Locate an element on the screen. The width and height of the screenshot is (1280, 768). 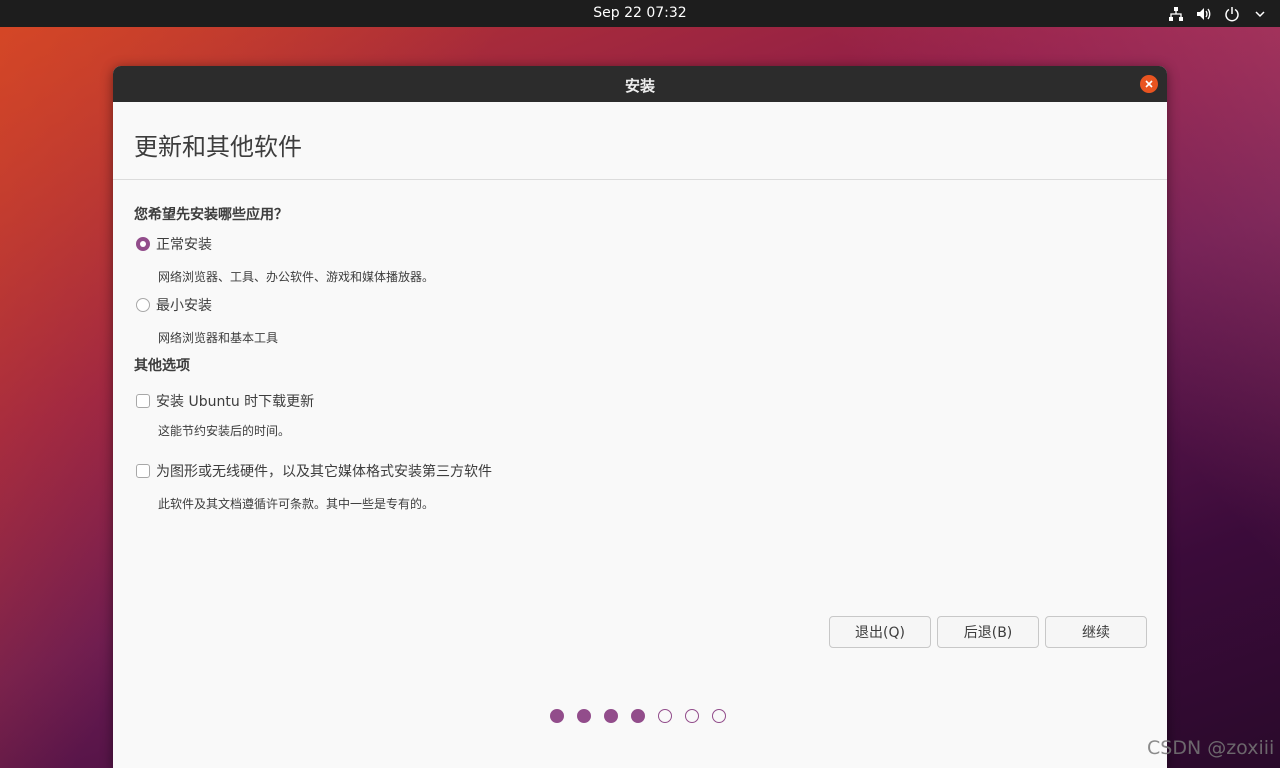
page-title: 更新和其他软件 is located at coordinates (218, 147).